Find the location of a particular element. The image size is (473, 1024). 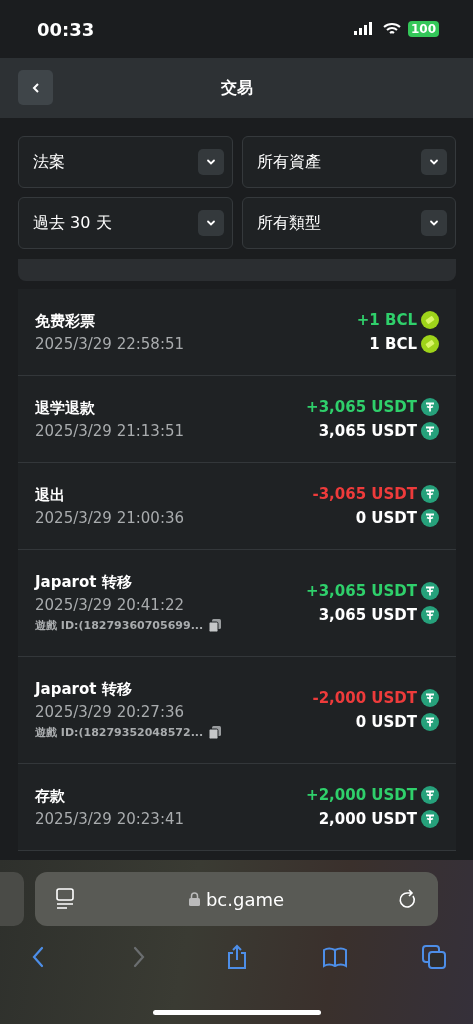

back-button is located at coordinates (35, 87).